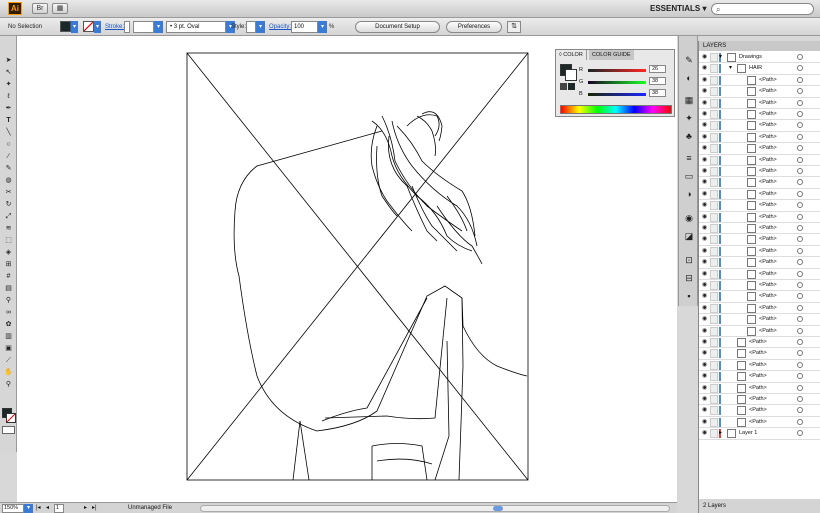  Describe the element at coordinates (8, 277) in the screenshot. I see `mesh-icon: #` at that location.